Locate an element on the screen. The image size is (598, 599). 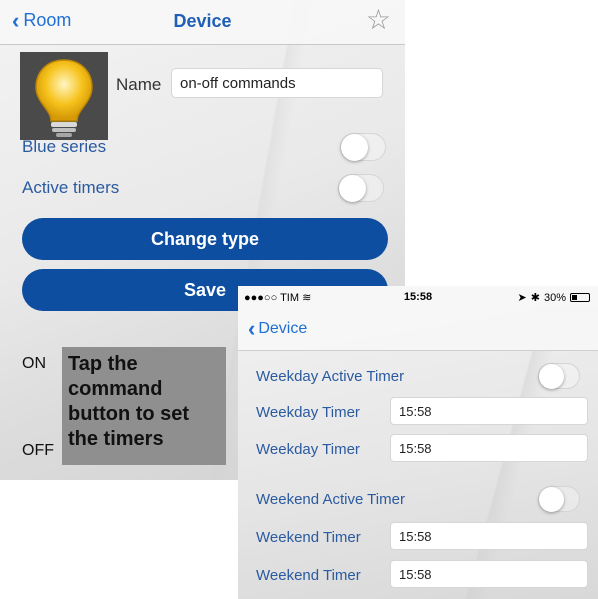
on-command-button: ON is located at coordinates (34, 364).